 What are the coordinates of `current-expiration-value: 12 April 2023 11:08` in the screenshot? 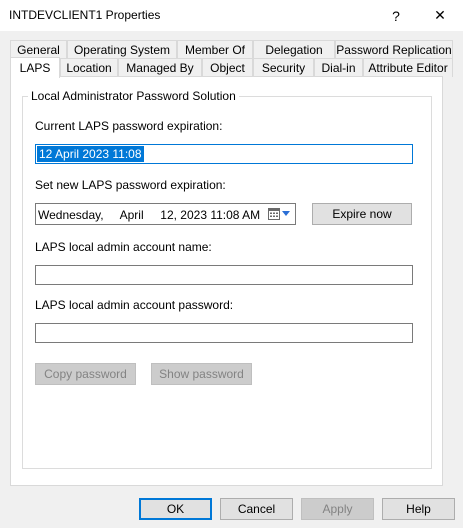 It's located at (90, 154).